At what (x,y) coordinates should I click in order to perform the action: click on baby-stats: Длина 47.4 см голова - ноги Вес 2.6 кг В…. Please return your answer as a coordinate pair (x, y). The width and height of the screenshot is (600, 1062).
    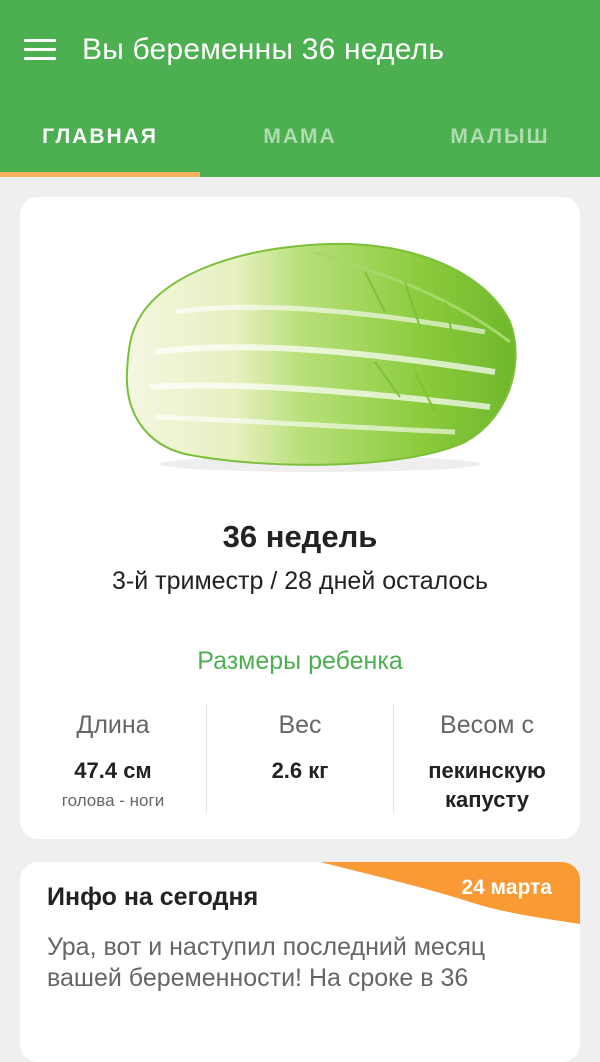
    Looking at the image, I should click on (300, 759).